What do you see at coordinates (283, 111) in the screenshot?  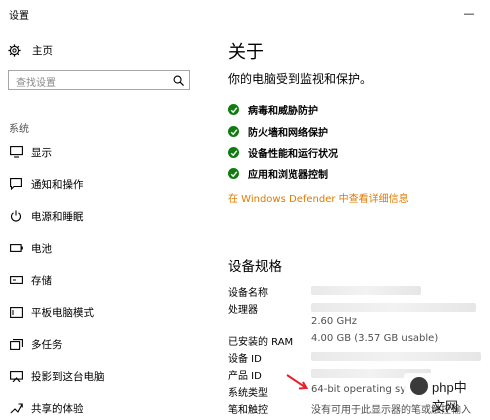 I see `protection-label: 病毒和威胁防护` at bounding box center [283, 111].